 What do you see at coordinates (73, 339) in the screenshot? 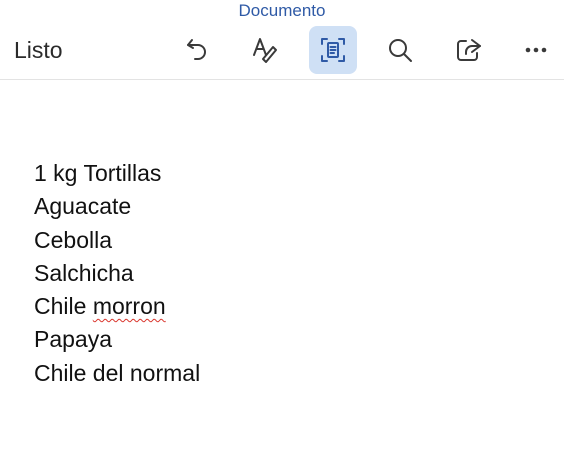
I see `line-text: Papaya` at bounding box center [73, 339].